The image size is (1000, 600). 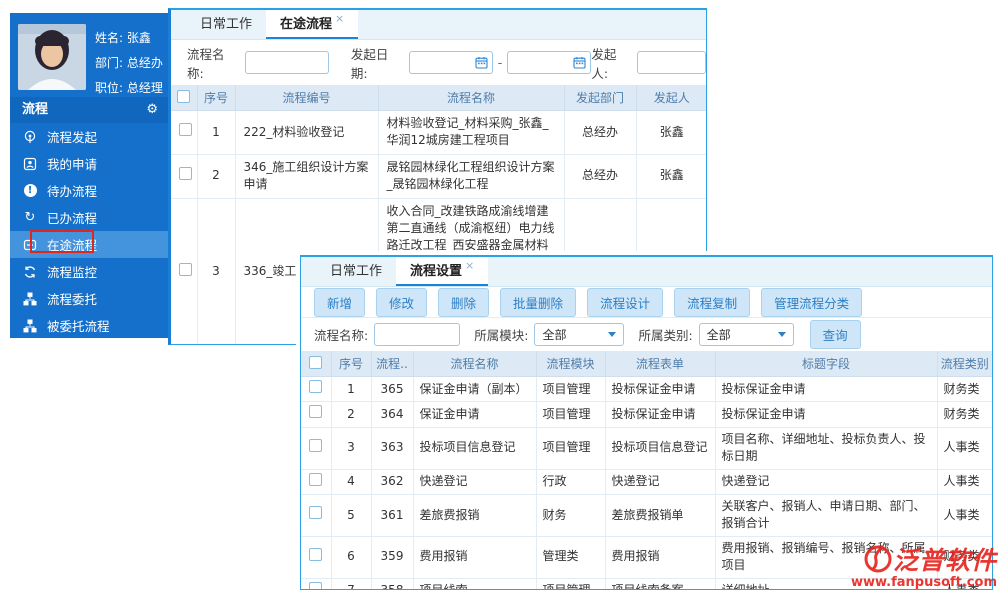 What do you see at coordinates (30, 299) in the screenshot?
I see `sitemap-icon` at bounding box center [30, 299].